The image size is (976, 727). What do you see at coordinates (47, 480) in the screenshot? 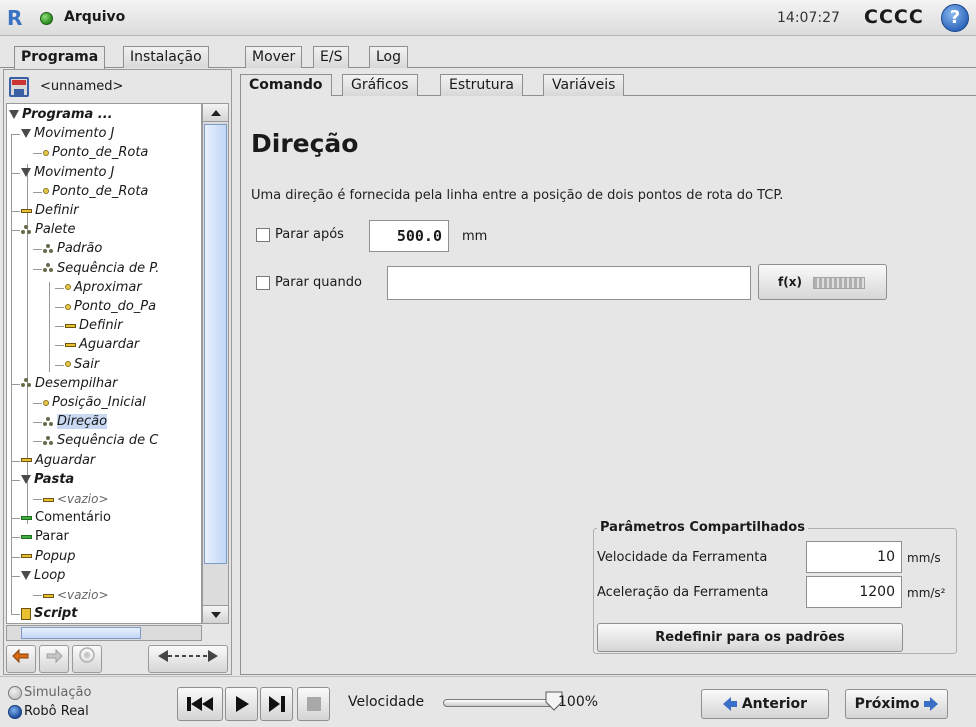
I see `tree-node: Pasta` at bounding box center [47, 480].